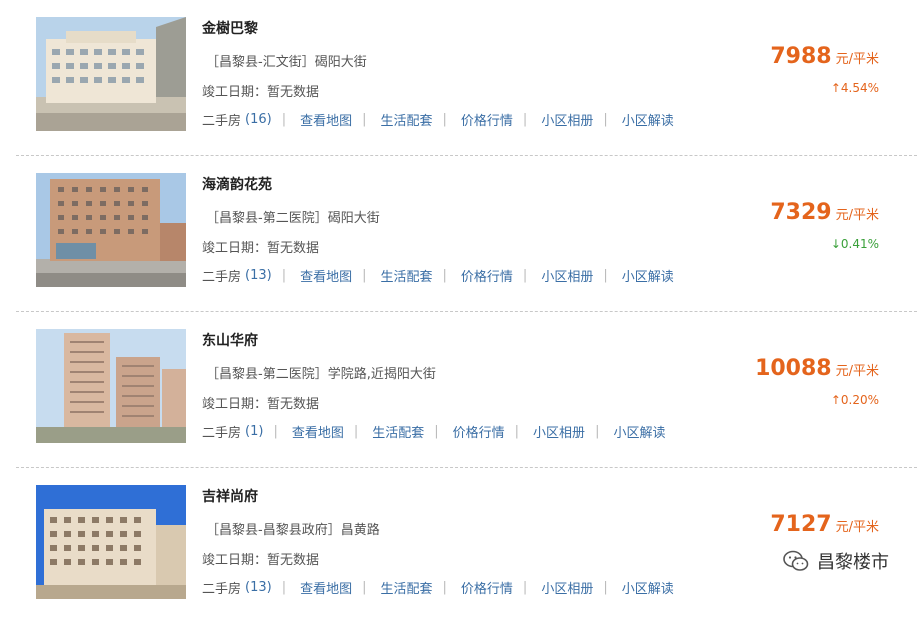  Describe the element at coordinates (801, 212) in the screenshot. I see `price-value: 7329` at that location.